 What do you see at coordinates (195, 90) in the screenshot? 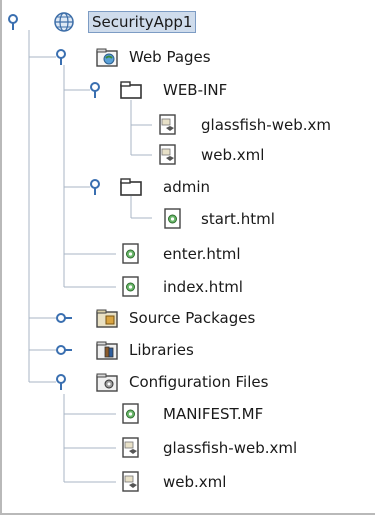
I see `web-inf-label: WEB-INF` at bounding box center [195, 90].